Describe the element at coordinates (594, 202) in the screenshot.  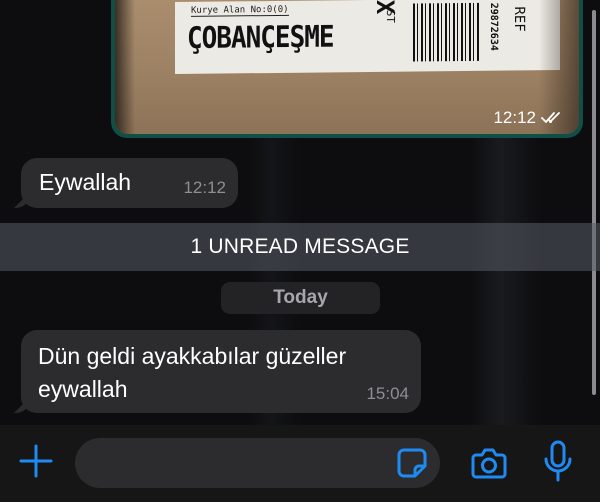
I see `scroll-indicator` at that location.